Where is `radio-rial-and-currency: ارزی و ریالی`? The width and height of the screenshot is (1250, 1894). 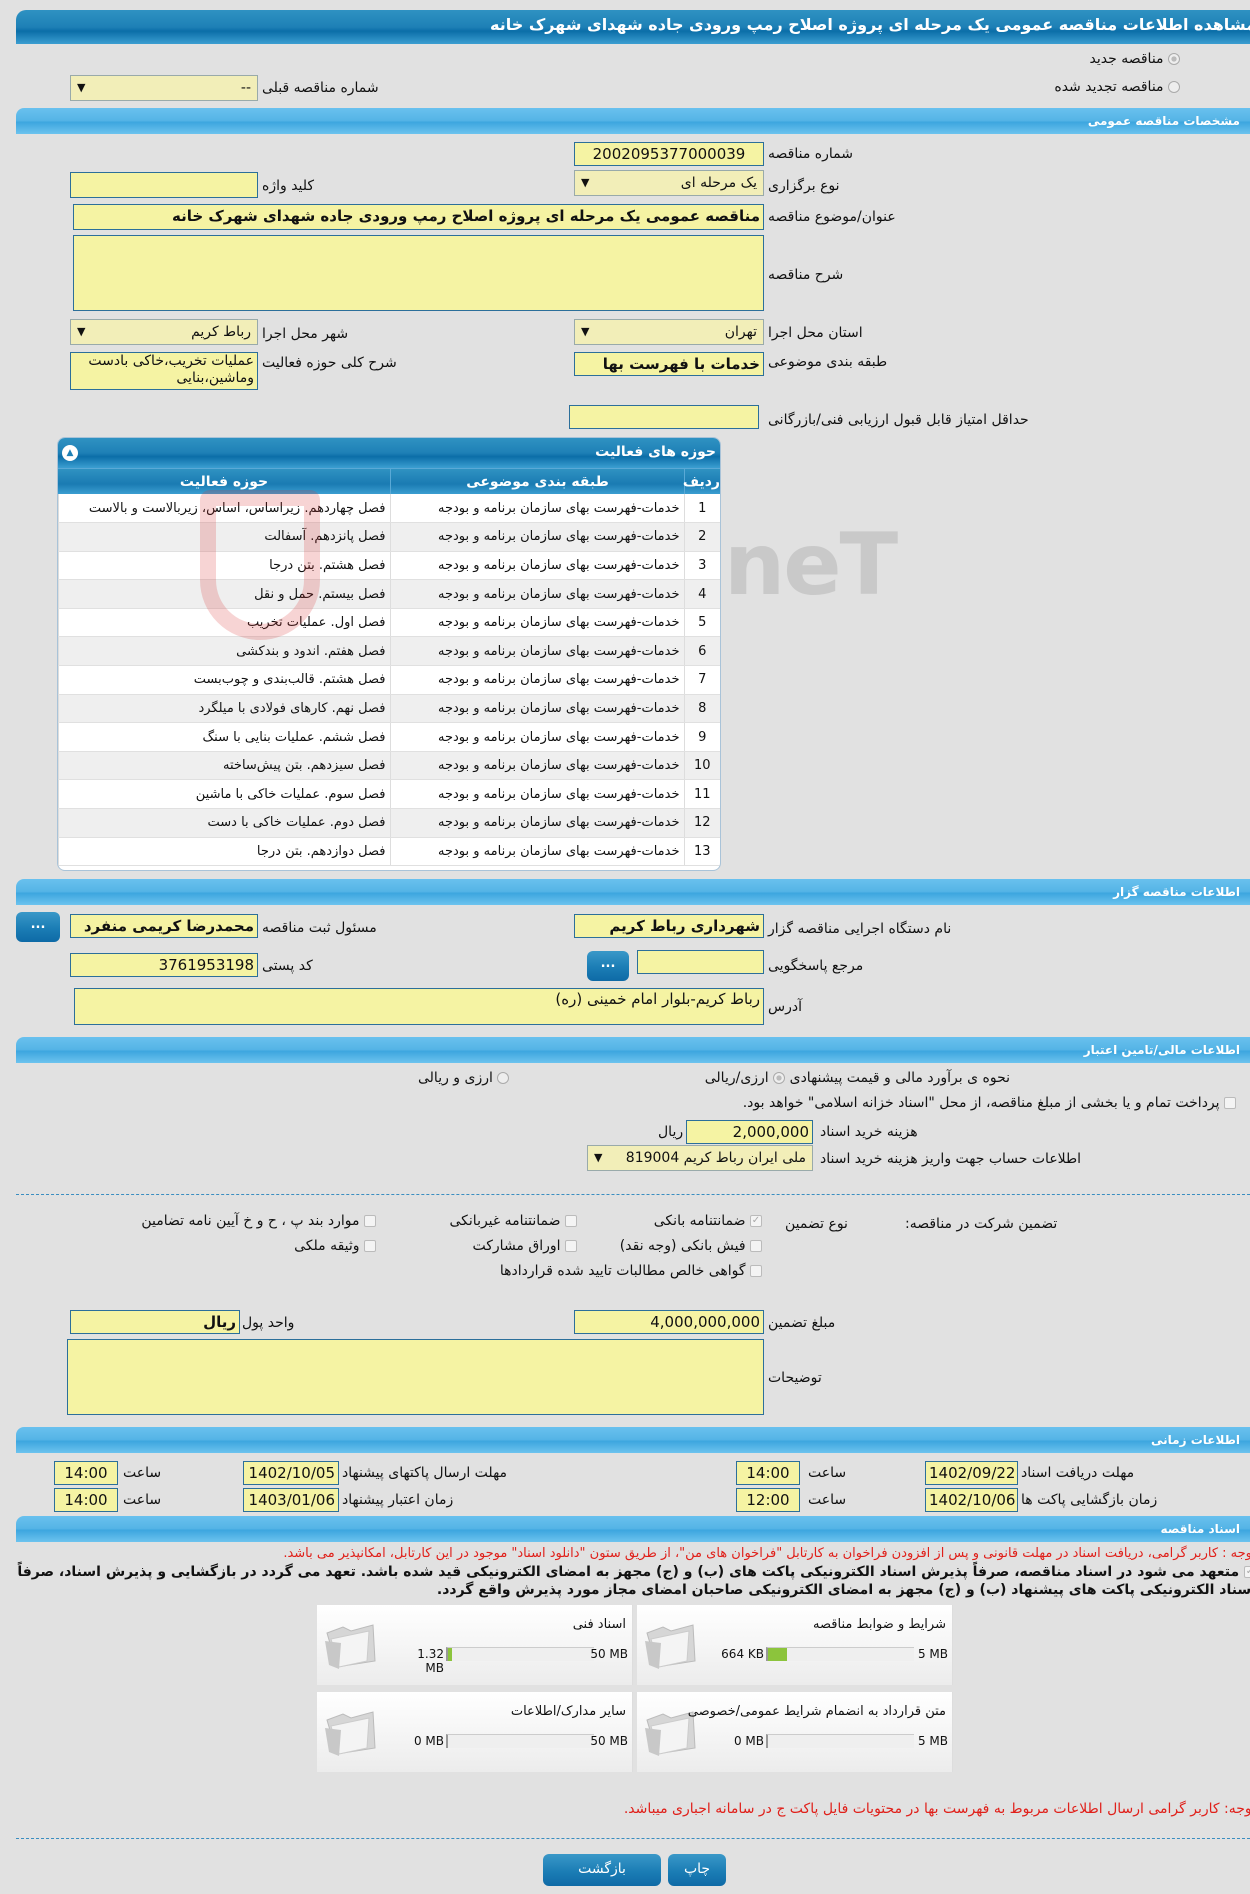
radio-rial-and-currency: ارزی و ریالی is located at coordinates (464, 1078).